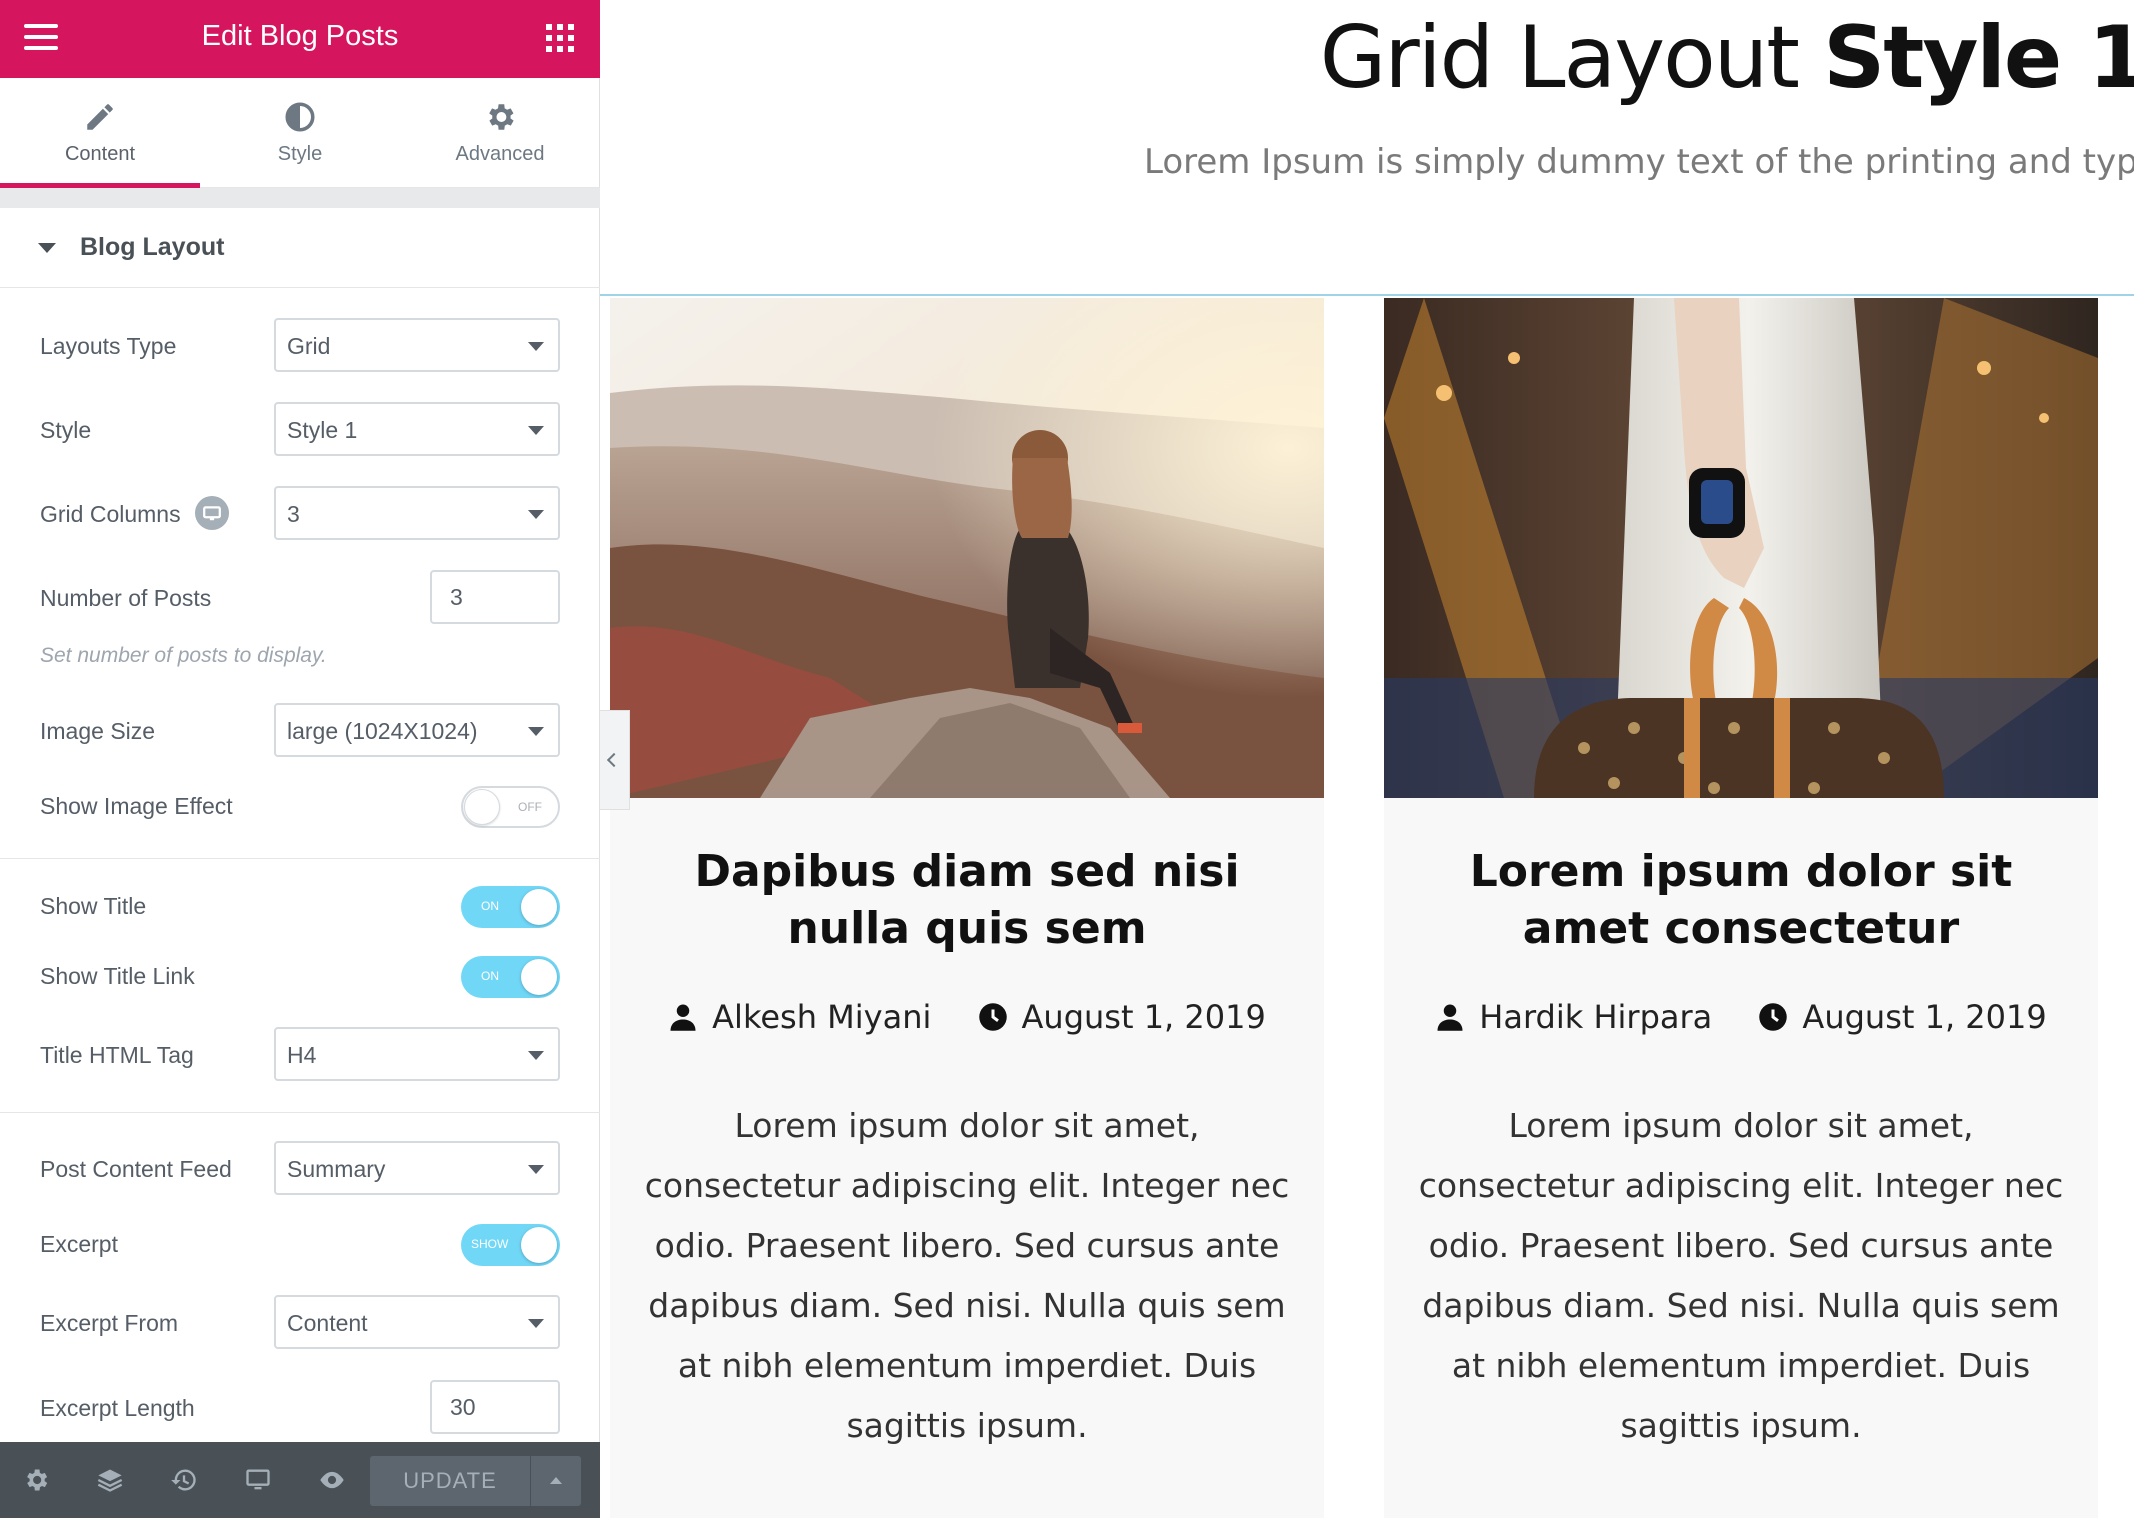  What do you see at coordinates (100, 117) in the screenshot?
I see `pencil-icon` at bounding box center [100, 117].